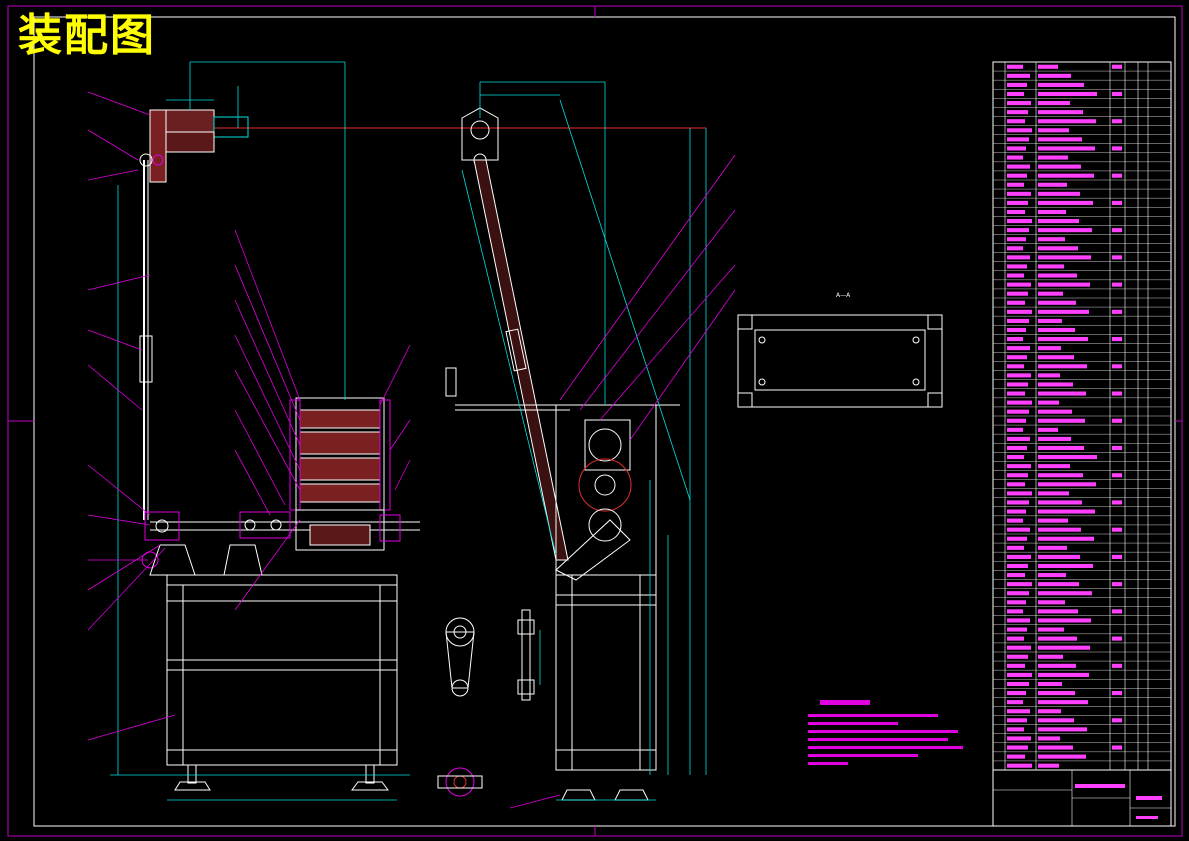 The height and width of the screenshot is (841, 1189). What do you see at coordinates (840, 350) in the screenshot?
I see `section-view: A—A` at bounding box center [840, 350].